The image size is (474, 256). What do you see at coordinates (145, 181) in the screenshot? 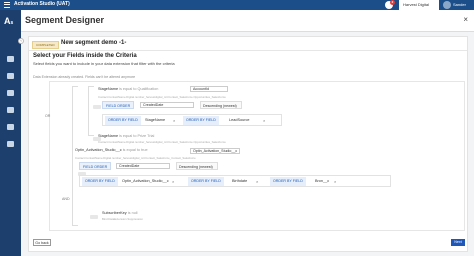
I see `order-by-value: Optin_Activation_Studio__c` at bounding box center [145, 181].